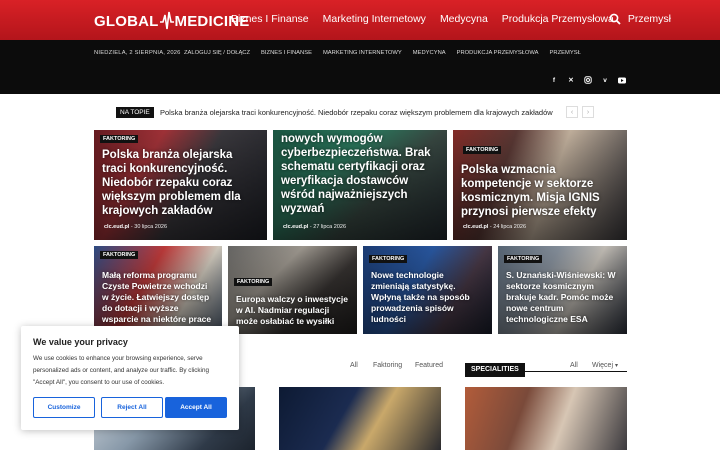 The image size is (720, 450). Describe the element at coordinates (558, 19) in the screenshot. I see `nav-item-produkcja: Produkcja Przemysłowa` at that location.